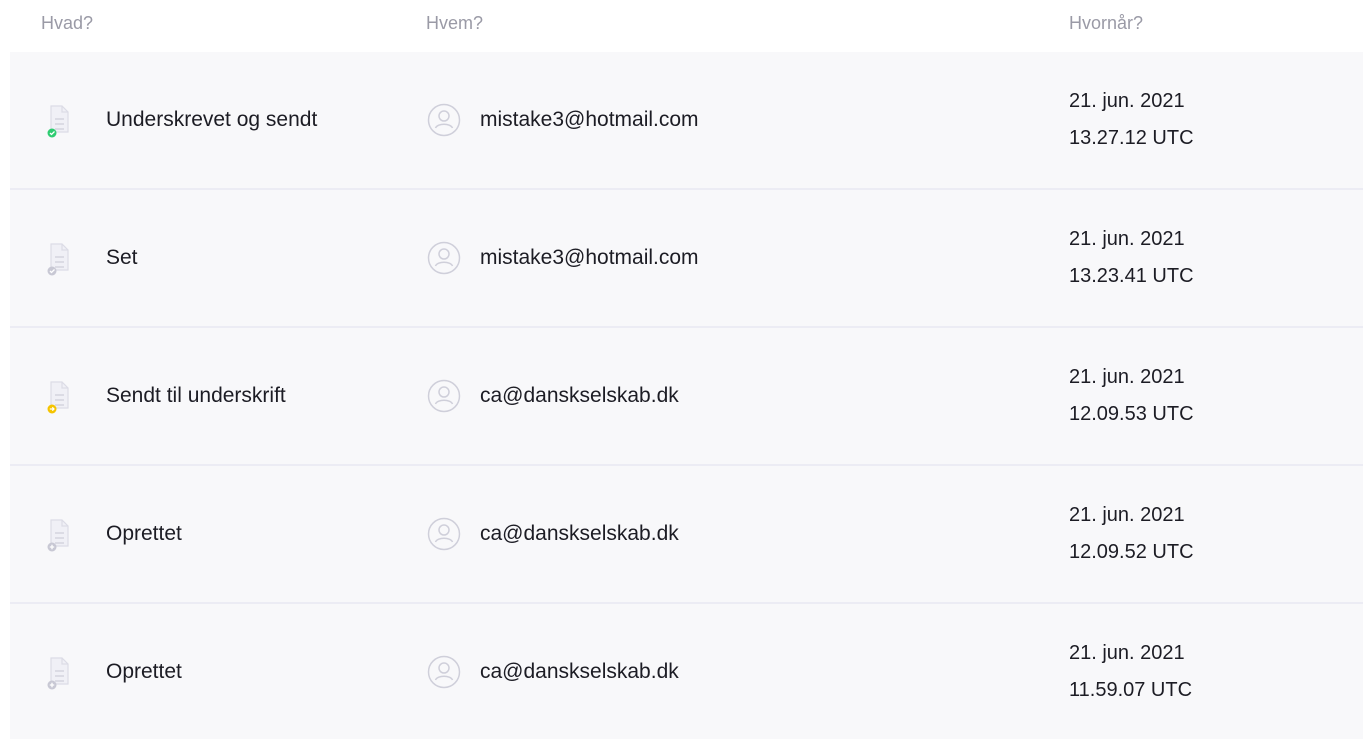 Image resolution: width=1363 pixels, height=739 pixels. I want to click on document-sent-icon, so click(58, 397).